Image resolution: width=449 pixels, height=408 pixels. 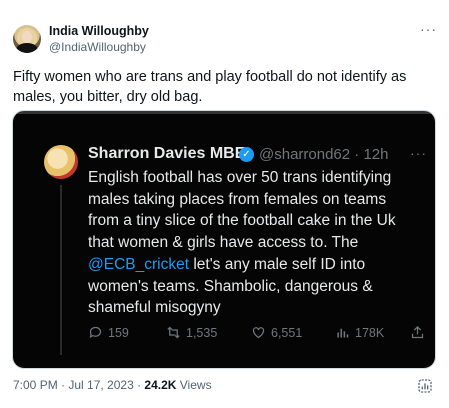 I want to click on tweet-meta: 7:00 PM · Jul 17, 2023 · 24.2K Views, so click(x=112, y=385).